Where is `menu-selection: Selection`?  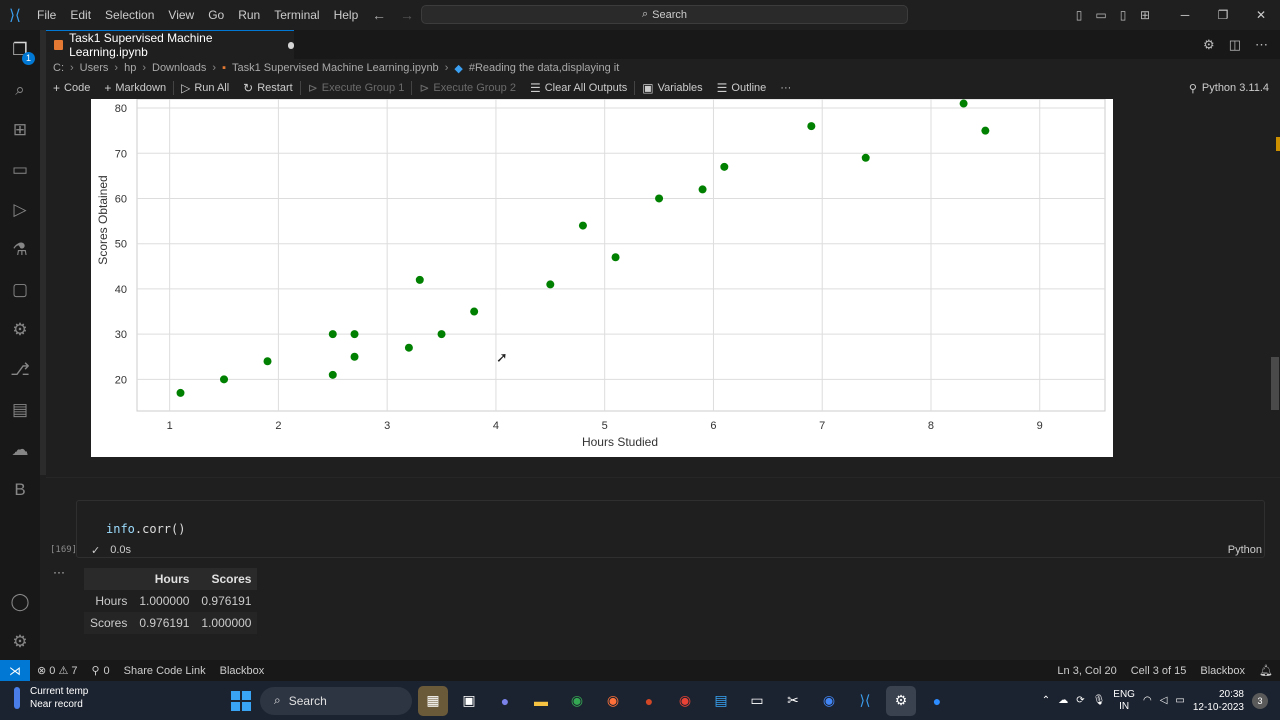 menu-selection: Selection is located at coordinates (129, 15).